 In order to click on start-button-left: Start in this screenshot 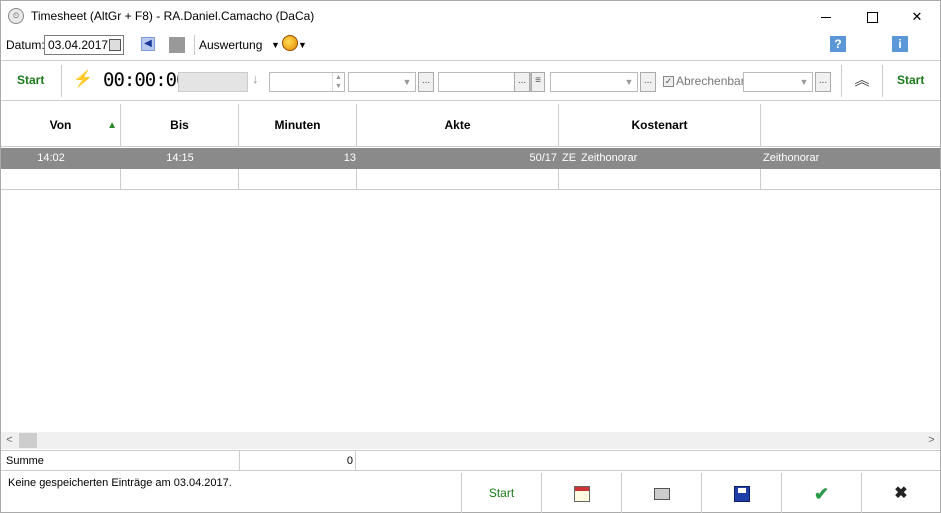, I will do `click(30, 80)`.